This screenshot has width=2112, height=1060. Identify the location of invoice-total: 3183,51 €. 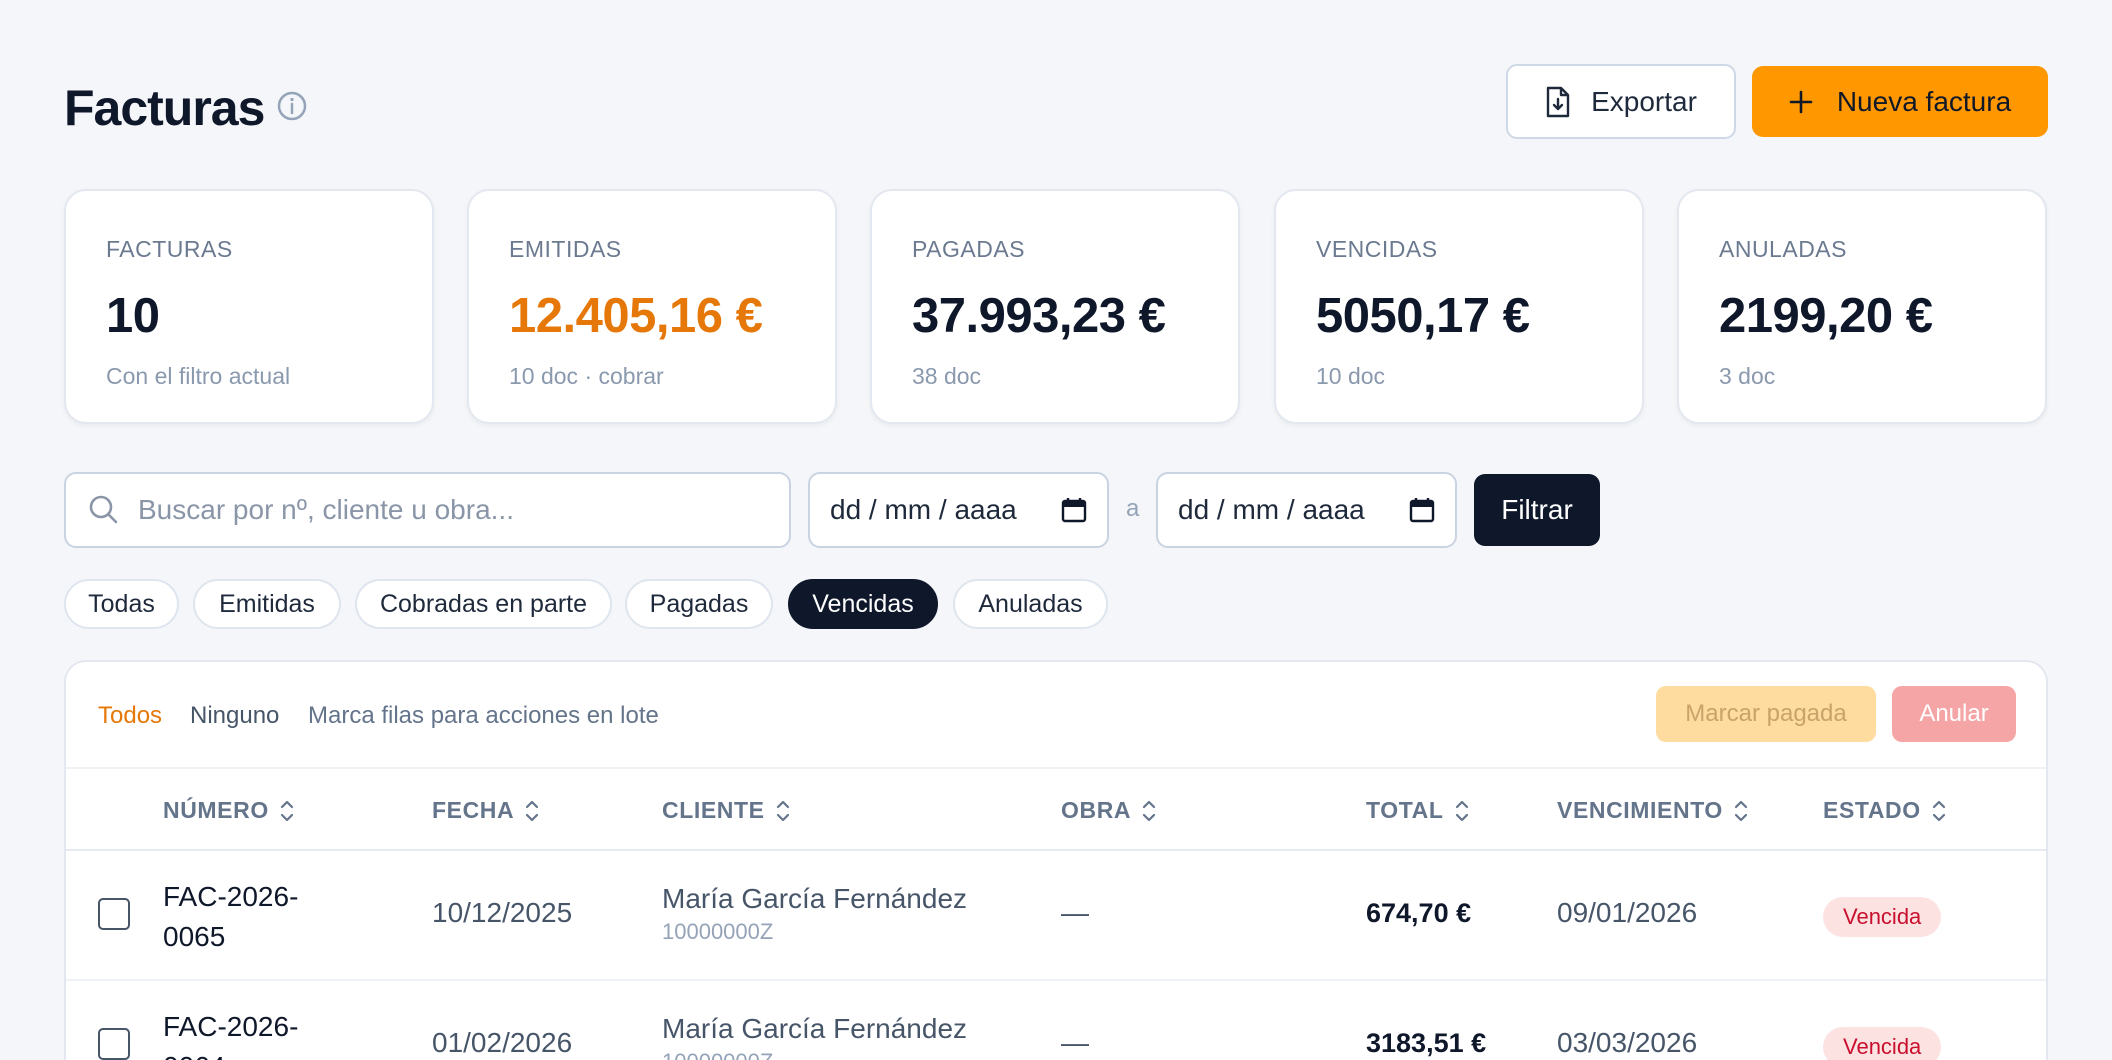
(1426, 1043).